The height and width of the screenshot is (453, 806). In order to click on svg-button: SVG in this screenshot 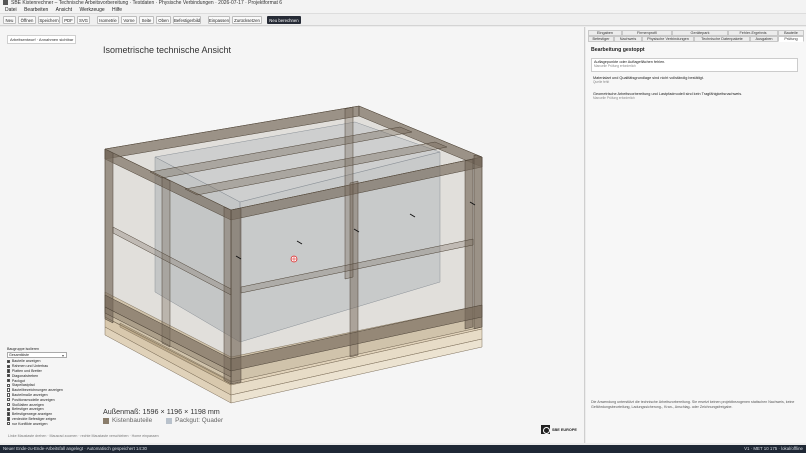, I will do `click(83, 20)`.